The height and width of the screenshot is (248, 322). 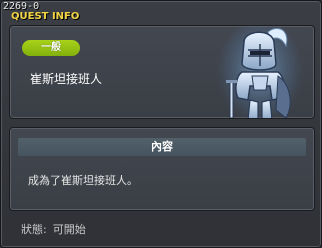 I want to click on status-label: 狀態:, so click(x=34, y=229).